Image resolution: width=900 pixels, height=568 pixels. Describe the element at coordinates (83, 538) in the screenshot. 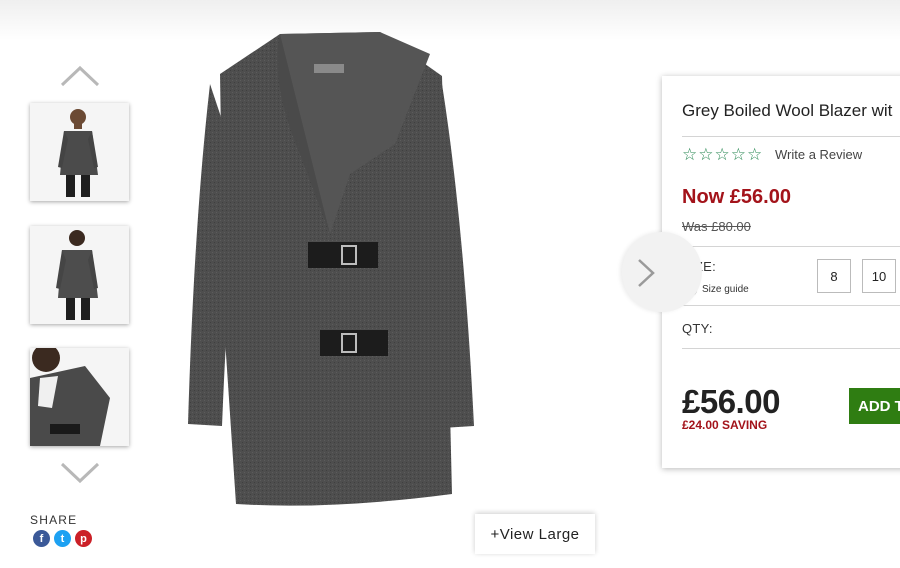

I see `pinterest-icon: p` at that location.